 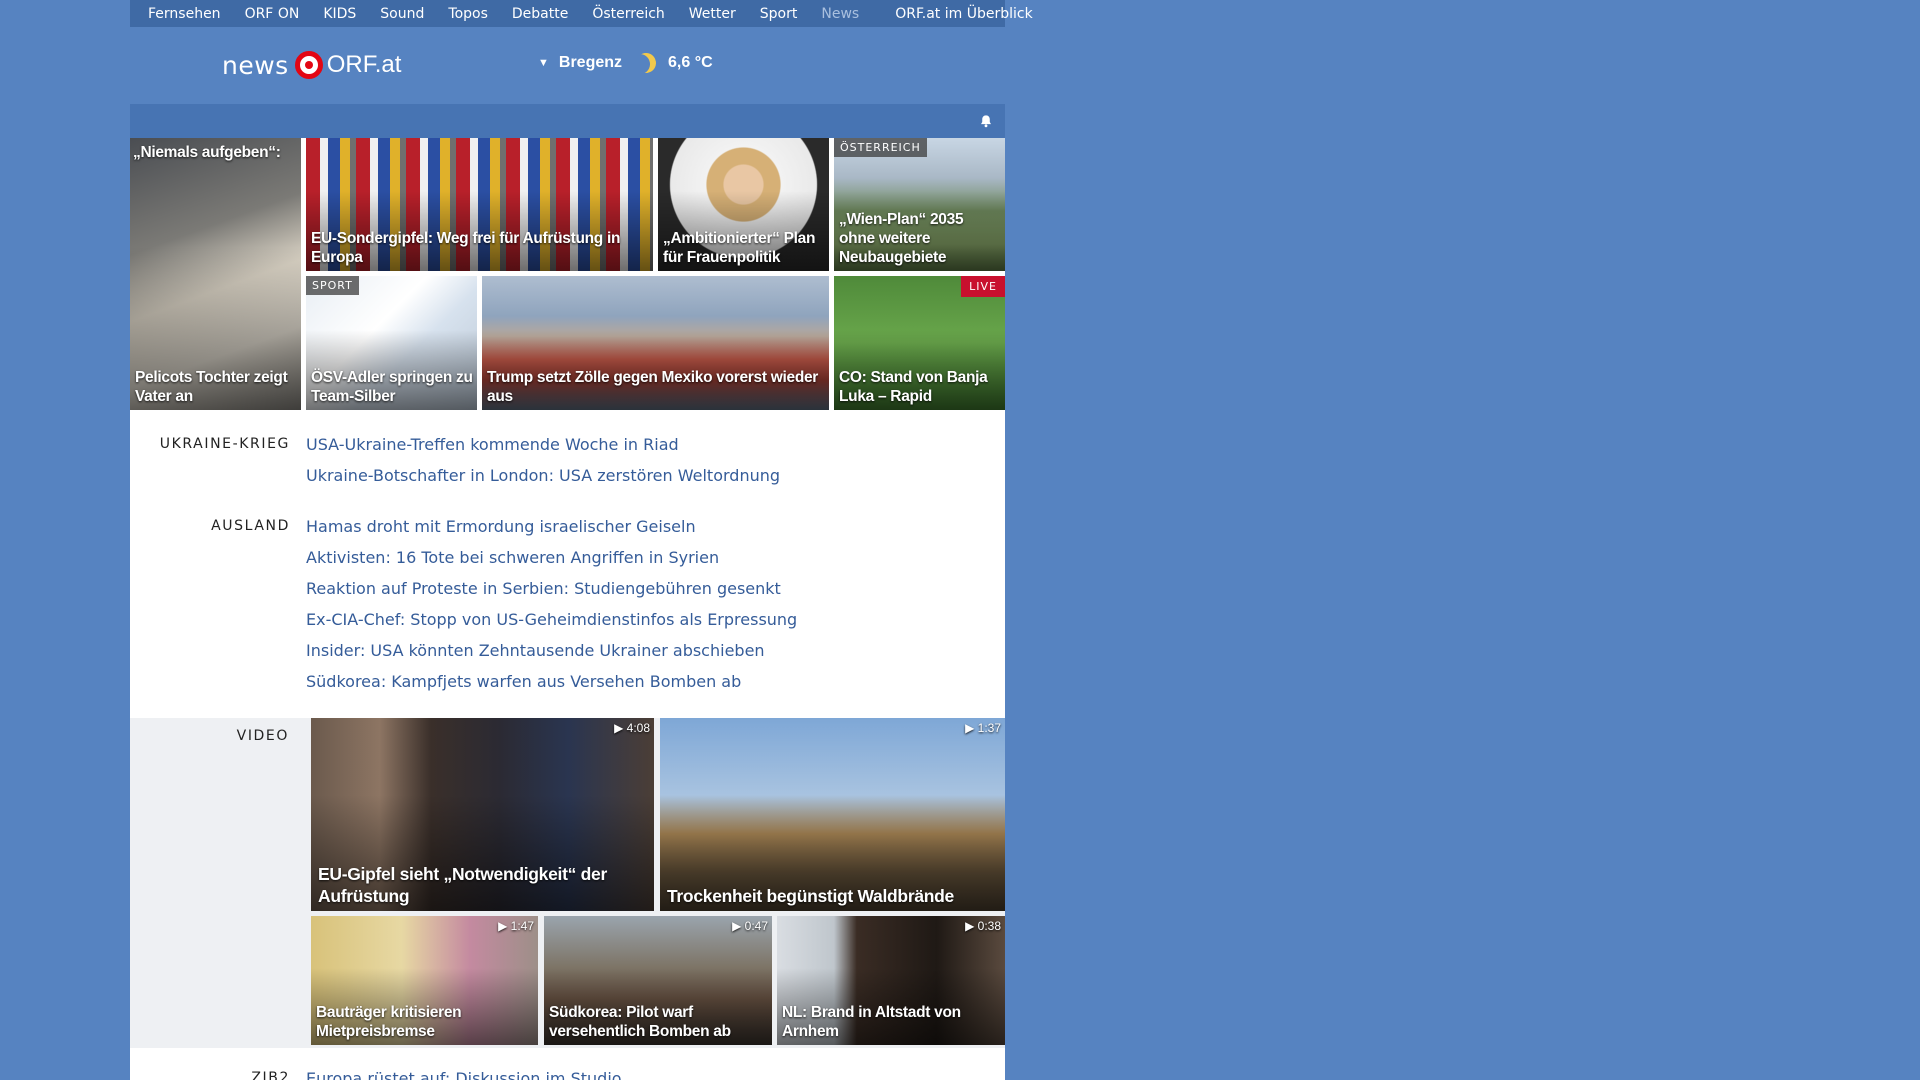 I want to click on nav-sound: Sound, so click(x=402, y=14).